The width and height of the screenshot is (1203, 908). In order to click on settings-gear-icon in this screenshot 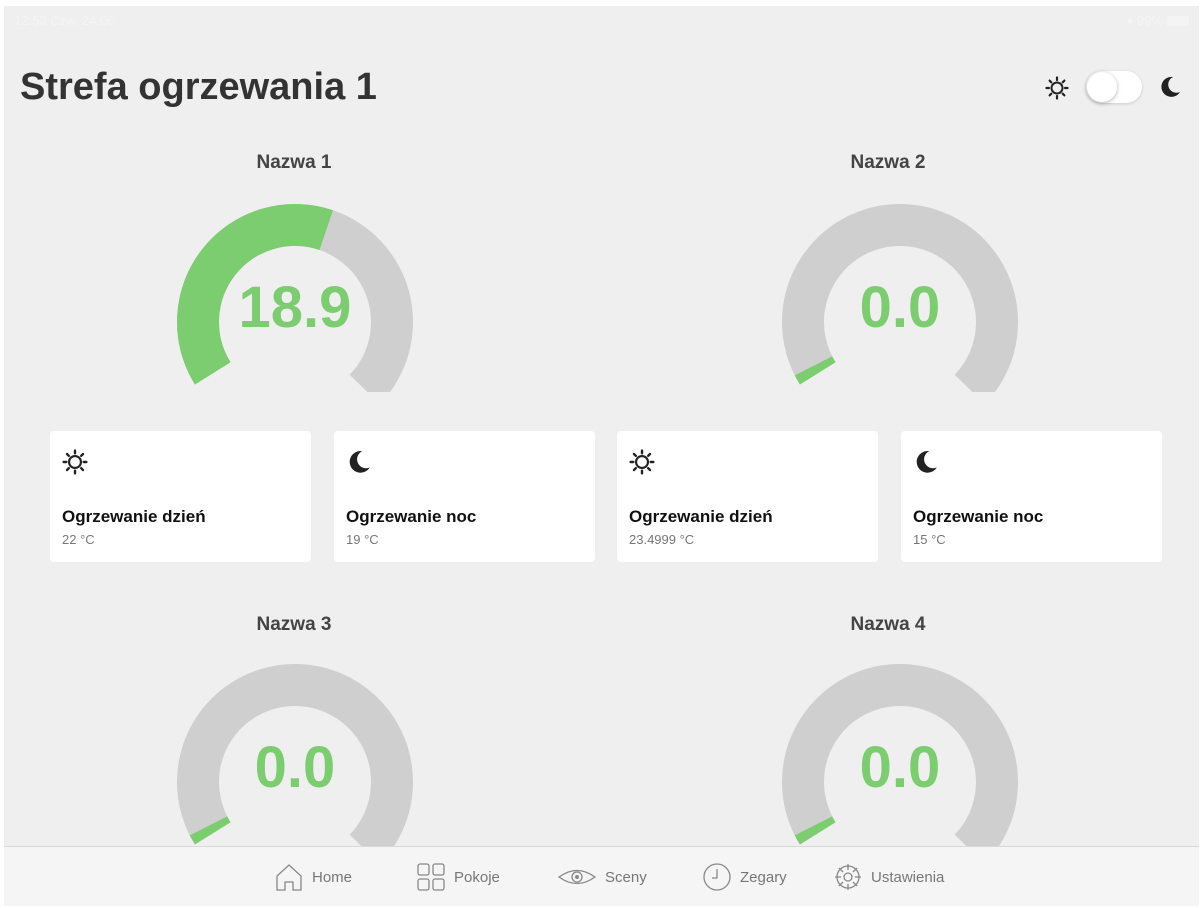, I will do `click(848, 877)`.